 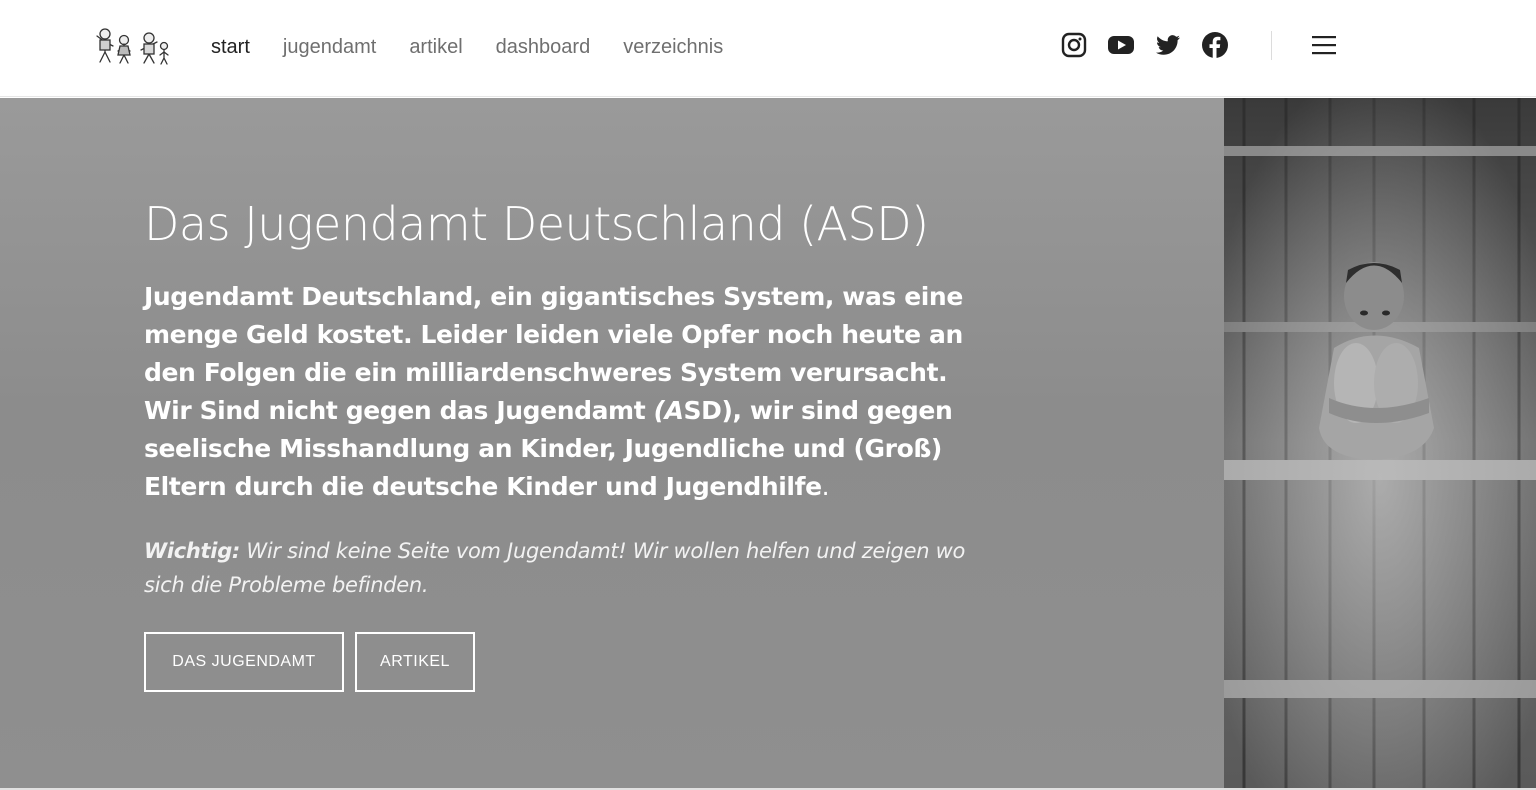 I want to click on site-logo, so click(x=131, y=46).